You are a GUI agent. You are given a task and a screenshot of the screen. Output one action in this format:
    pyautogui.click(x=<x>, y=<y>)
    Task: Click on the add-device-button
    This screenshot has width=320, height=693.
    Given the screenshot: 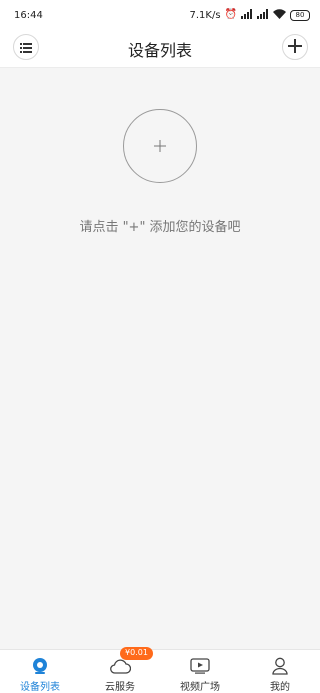 What is the action you would take?
    pyautogui.click(x=295, y=47)
    